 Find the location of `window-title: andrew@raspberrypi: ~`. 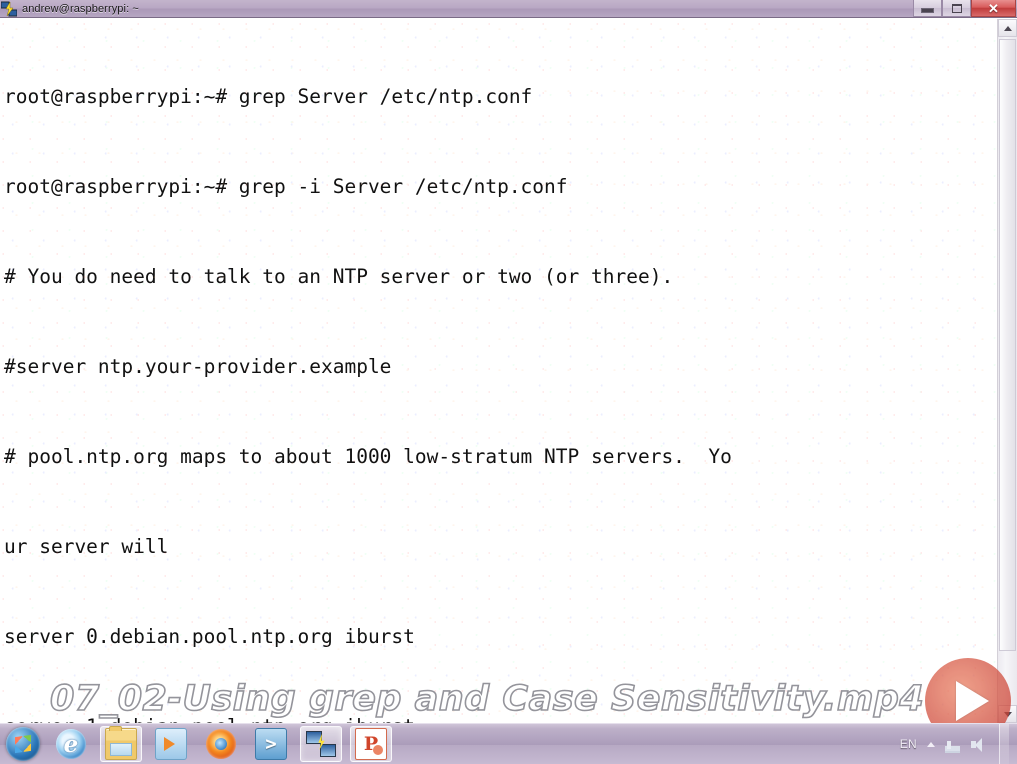

window-title: andrew@raspberrypi: ~ is located at coordinates (80, 8).